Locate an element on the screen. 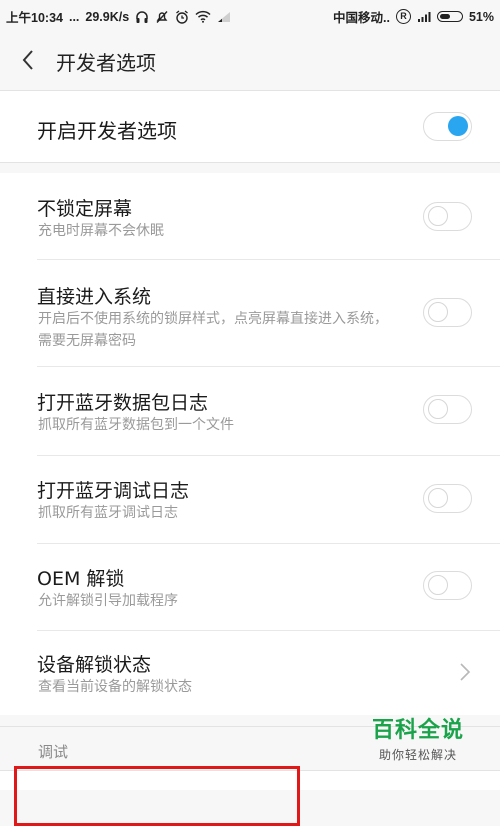 The image size is (500, 826). headset-icon is located at coordinates (142, 16).